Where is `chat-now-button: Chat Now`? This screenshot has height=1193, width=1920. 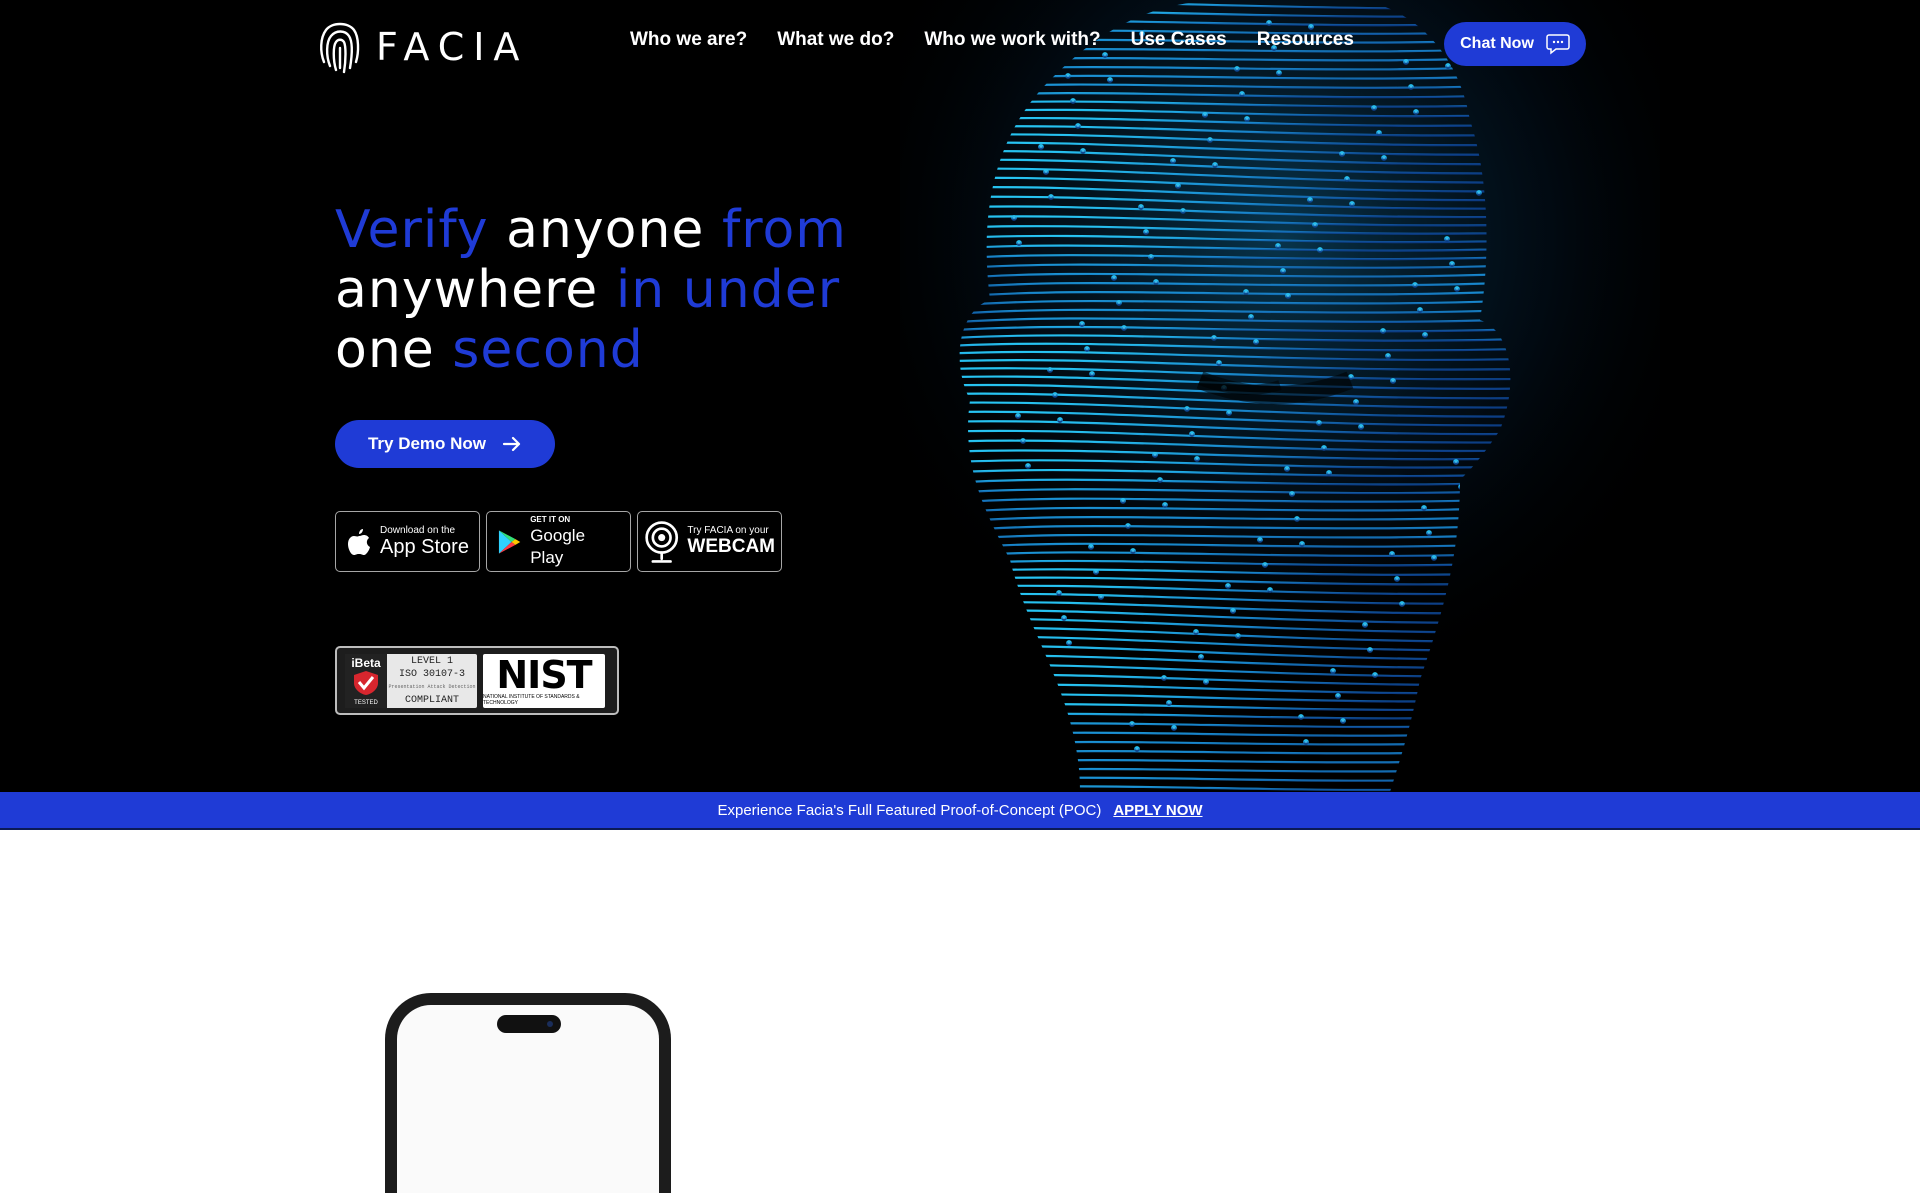
chat-now-button: Chat Now is located at coordinates (1515, 44).